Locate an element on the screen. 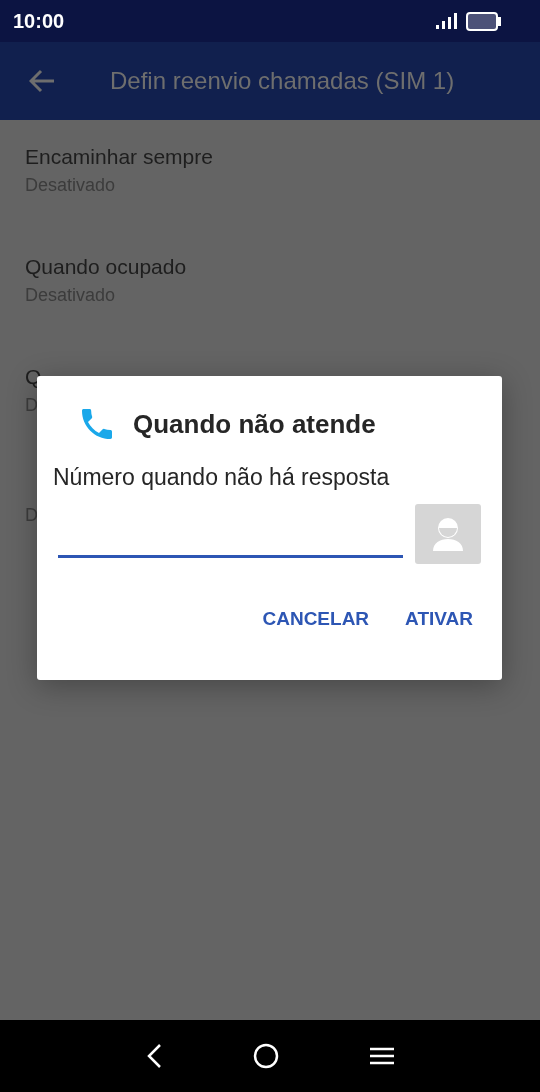  dialog-button: CANCELAR is located at coordinates (316, 619).